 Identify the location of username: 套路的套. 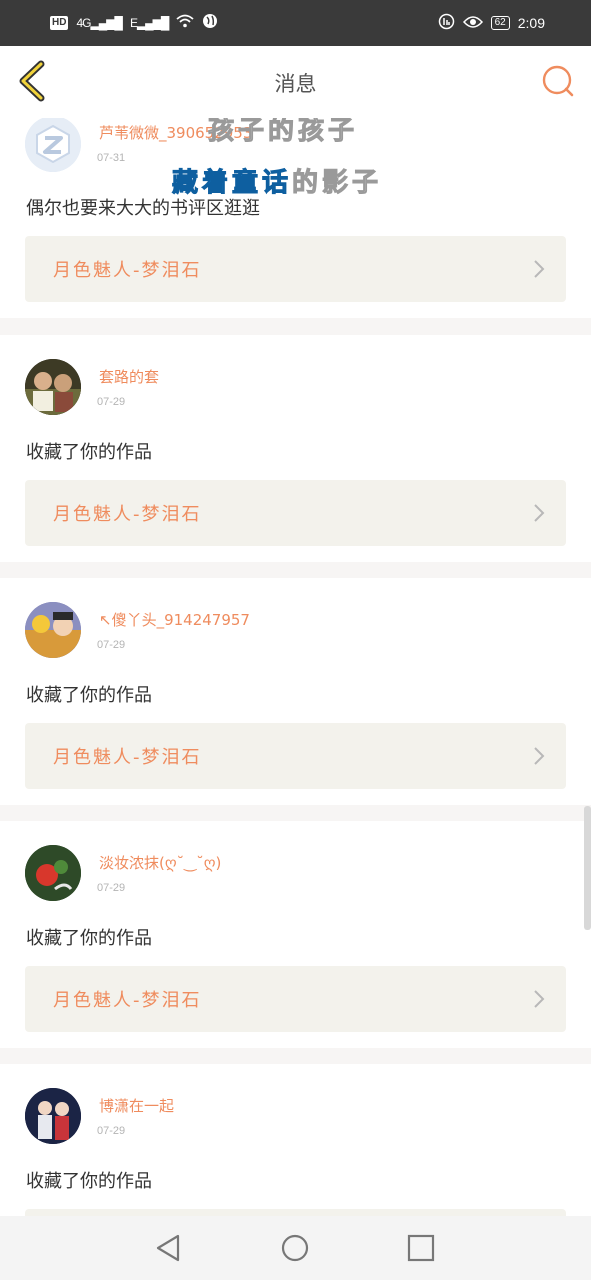
(129, 376).